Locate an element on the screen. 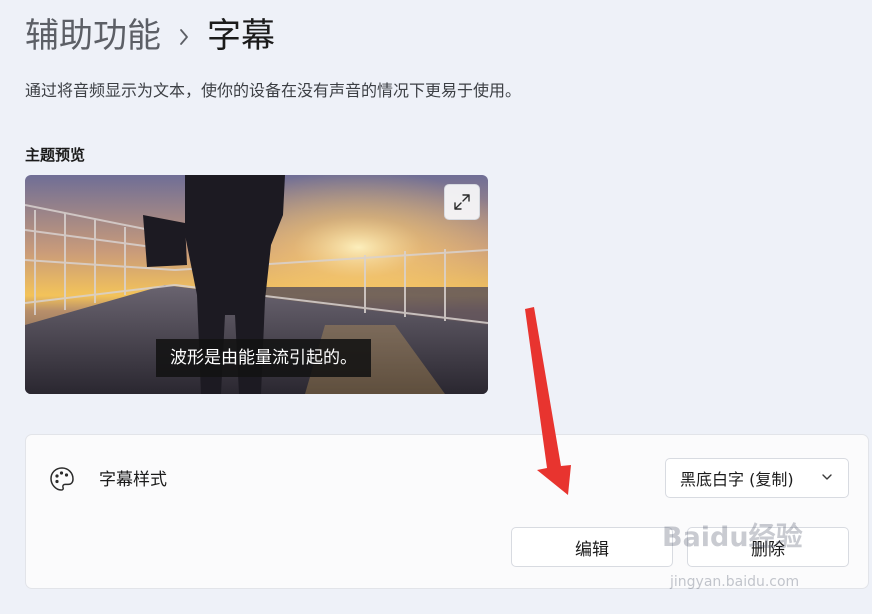 This screenshot has width=872, height=614. page-description: 通过将音频显示为文本，使你的设备在没有声音的情况下更易于使用。 is located at coordinates (273, 90).